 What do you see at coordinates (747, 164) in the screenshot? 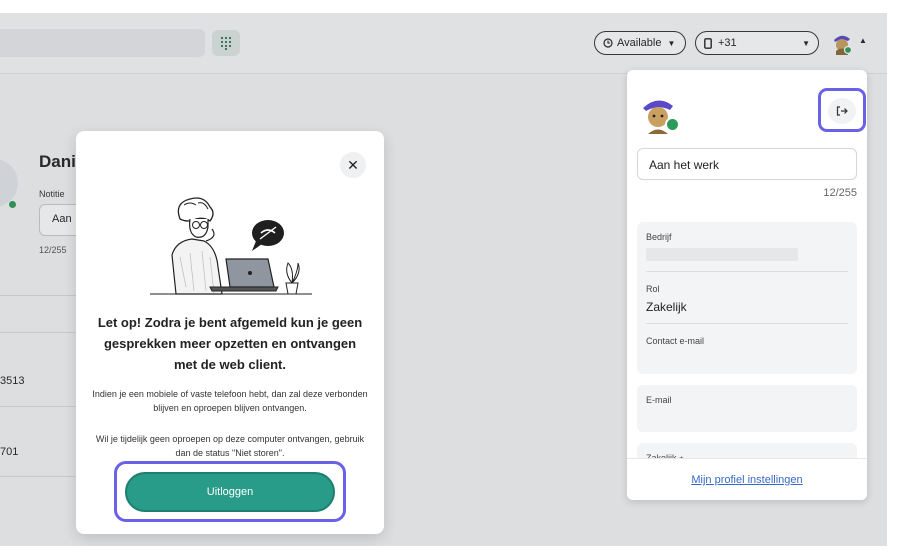
I see `status-message-input: Aan het werk` at bounding box center [747, 164].